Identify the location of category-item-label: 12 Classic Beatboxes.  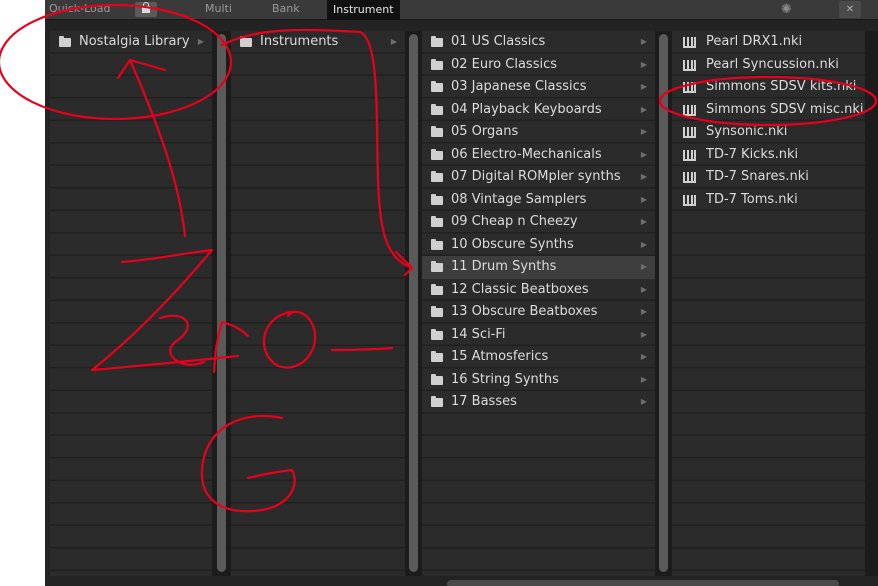
(520, 289).